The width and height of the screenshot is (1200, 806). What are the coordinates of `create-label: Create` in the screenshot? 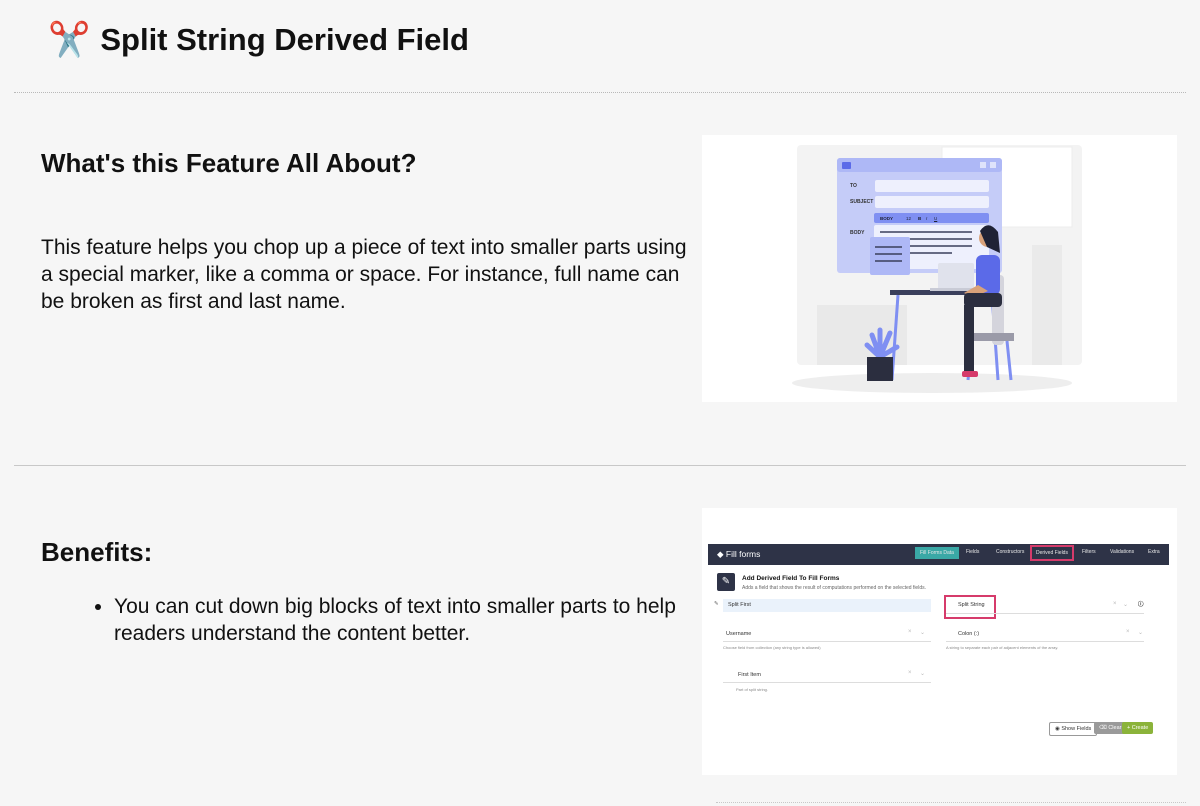 It's located at (1140, 728).